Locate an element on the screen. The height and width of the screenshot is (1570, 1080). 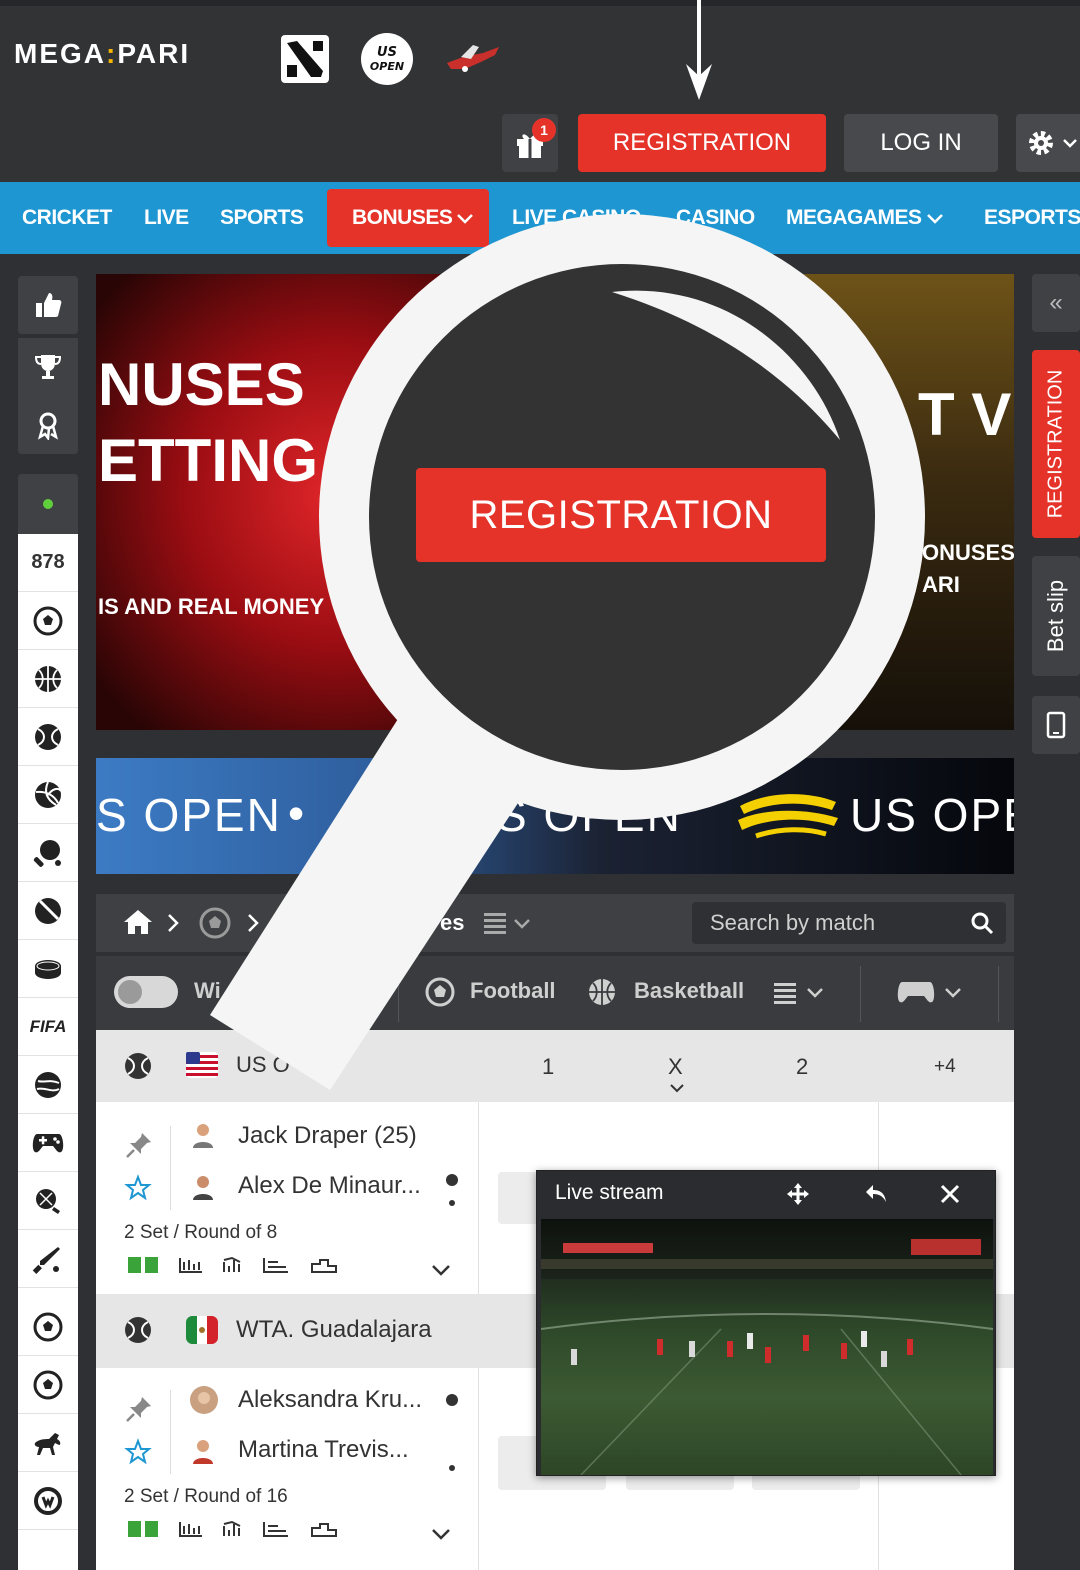
football-icon is located at coordinates (215, 923).